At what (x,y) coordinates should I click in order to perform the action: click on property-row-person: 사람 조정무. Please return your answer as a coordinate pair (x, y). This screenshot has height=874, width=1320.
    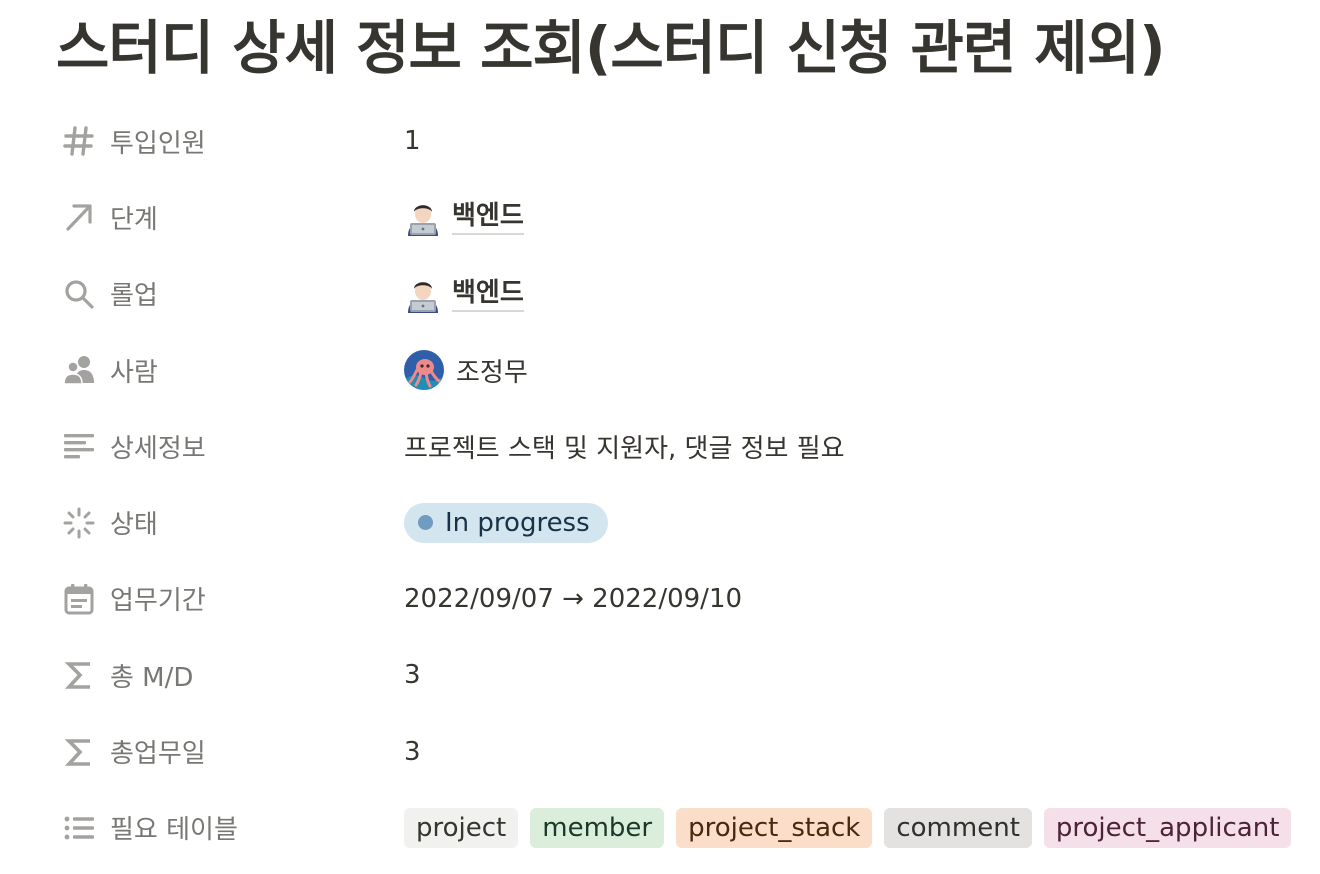
    Looking at the image, I should click on (681, 370).